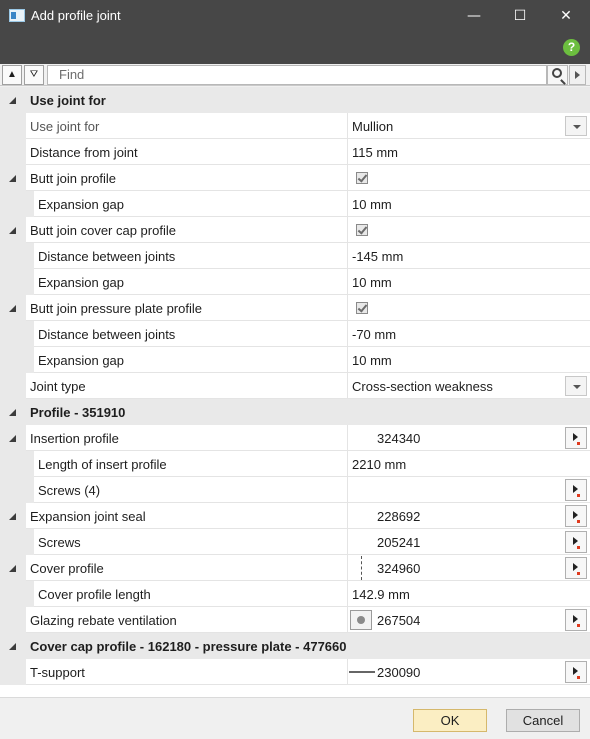 This screenshot has width=590, height=739. I want to click on property-row: Distance from joint 115 mm, so click(295, 152).